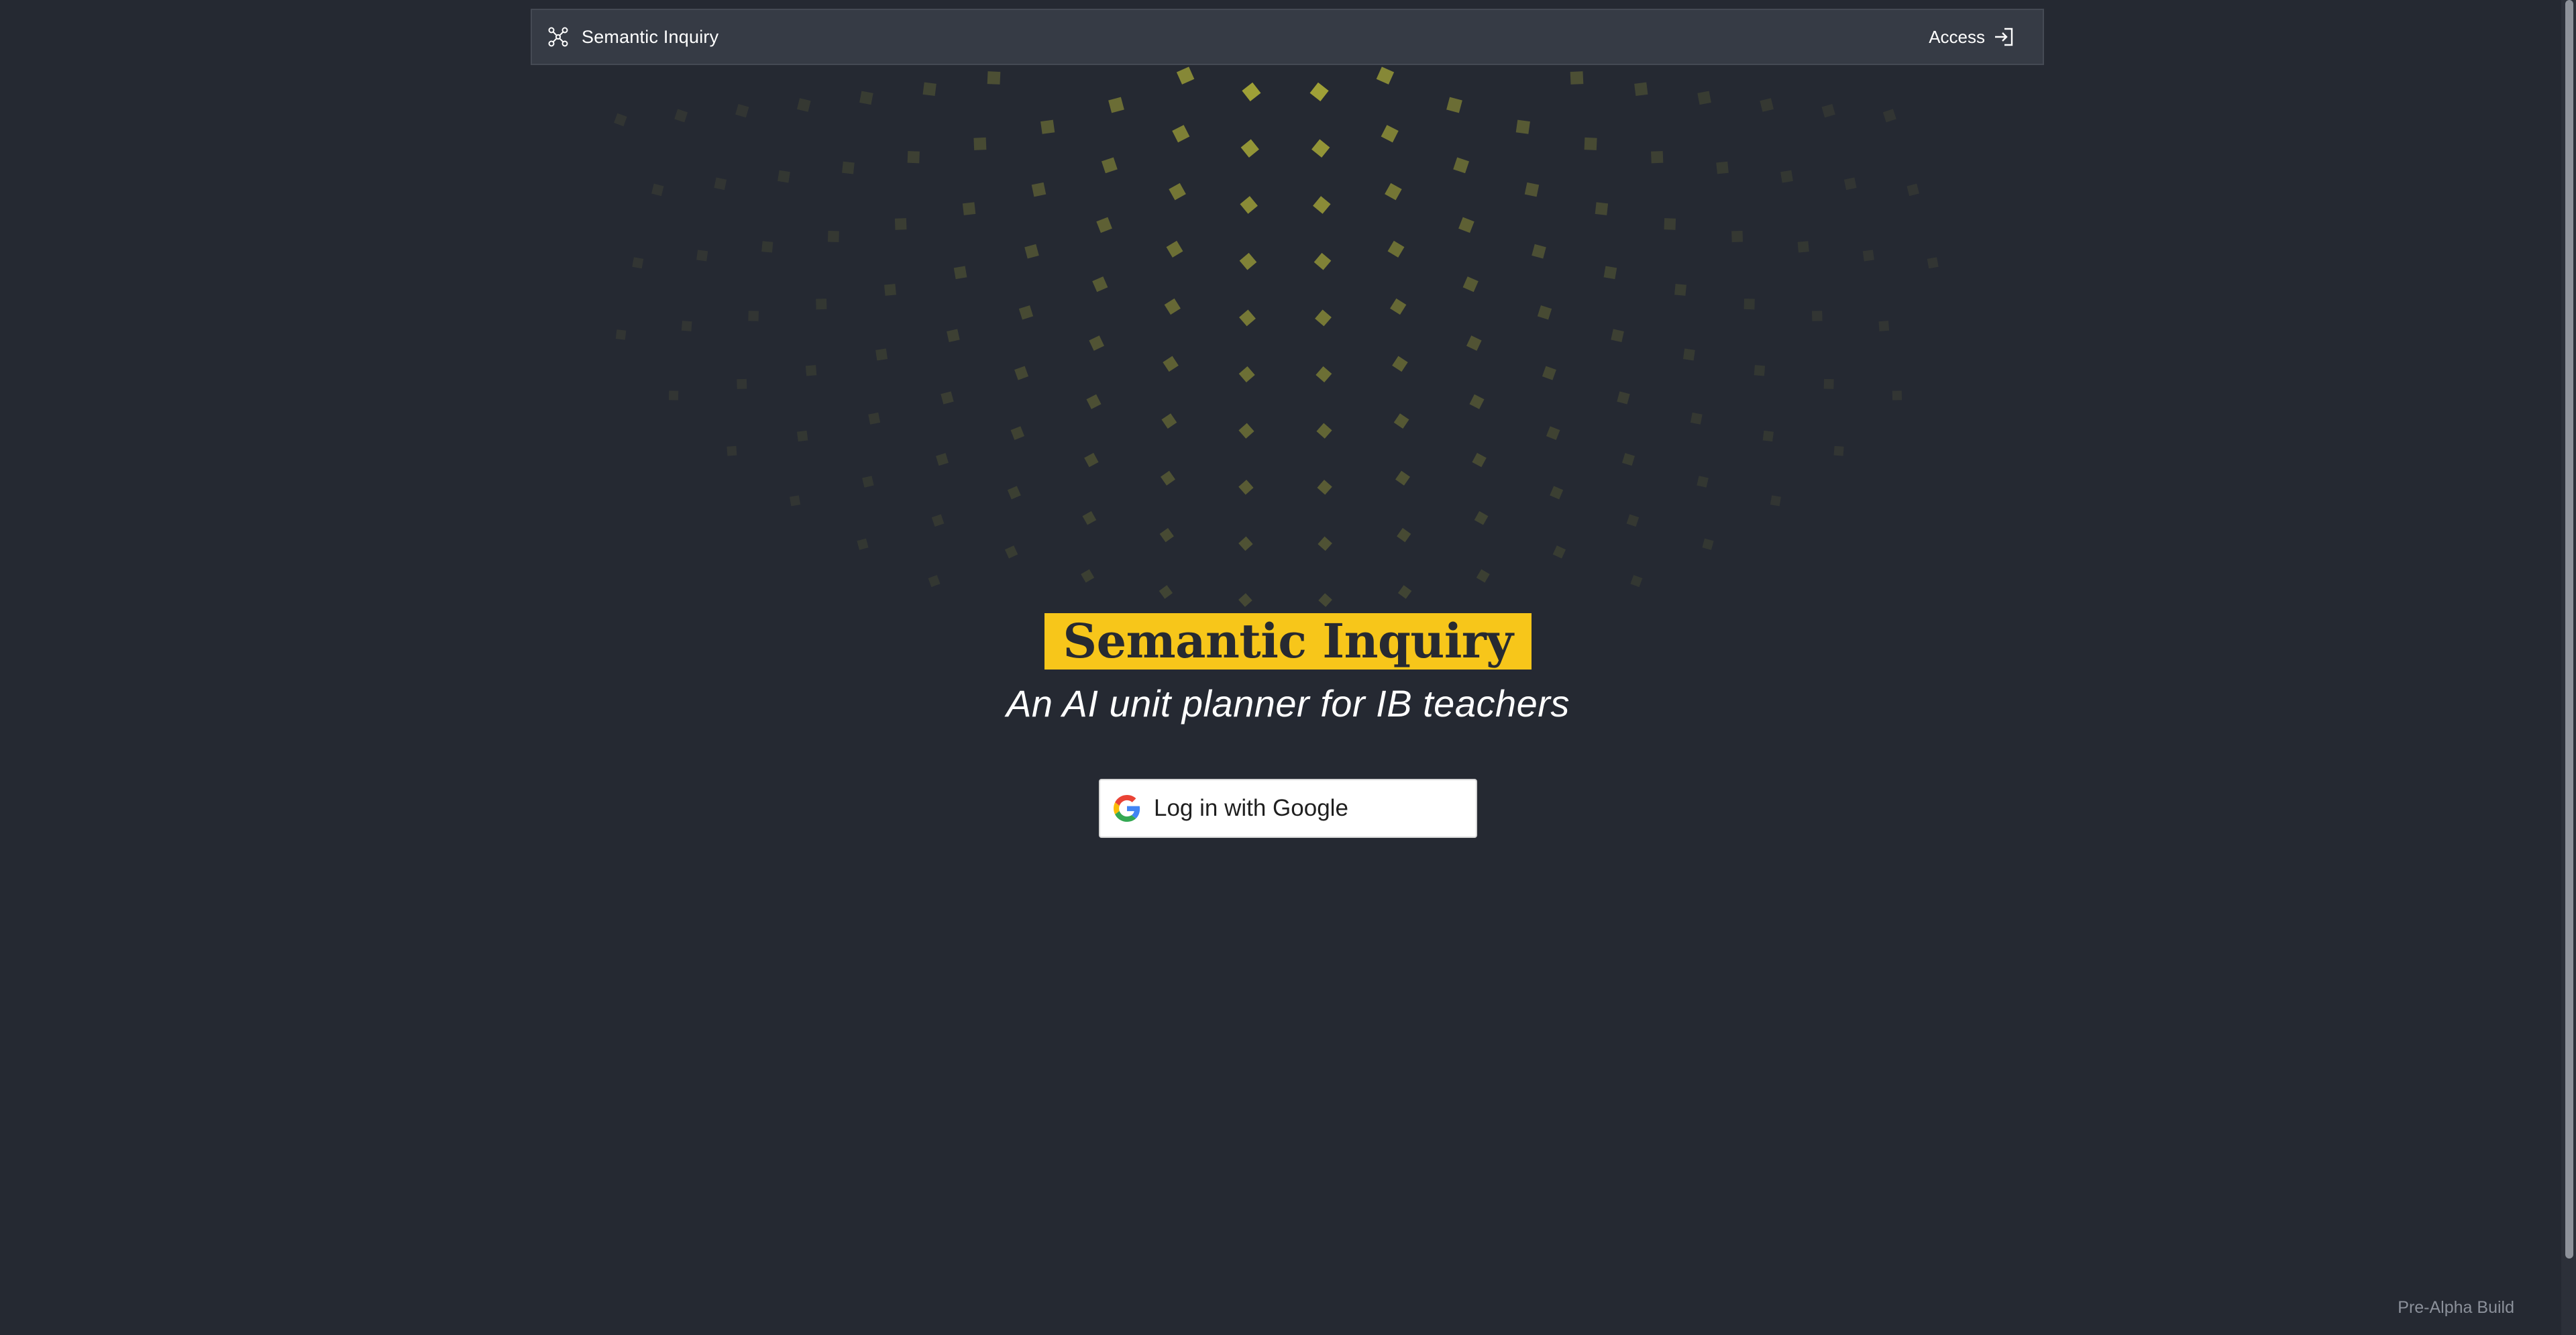 This screenshot has width=2576, height=1335. What do you see at coordinates (1288, 641) in the screenshot?
I see `hero-title: Semantic Inquiry` at bounding box center [1288, 641].